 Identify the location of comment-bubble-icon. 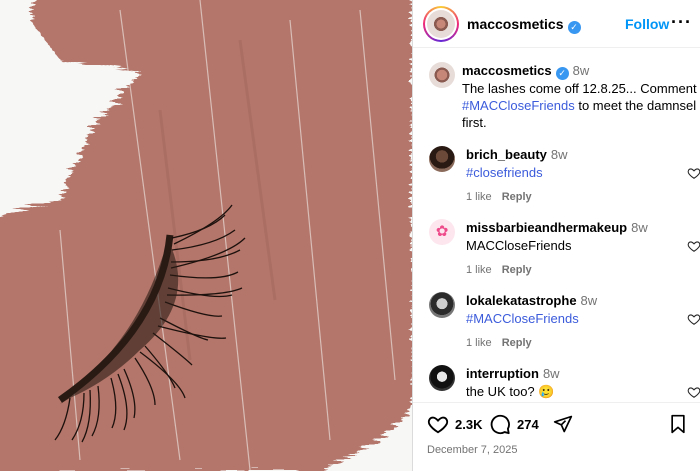
(500, 424).